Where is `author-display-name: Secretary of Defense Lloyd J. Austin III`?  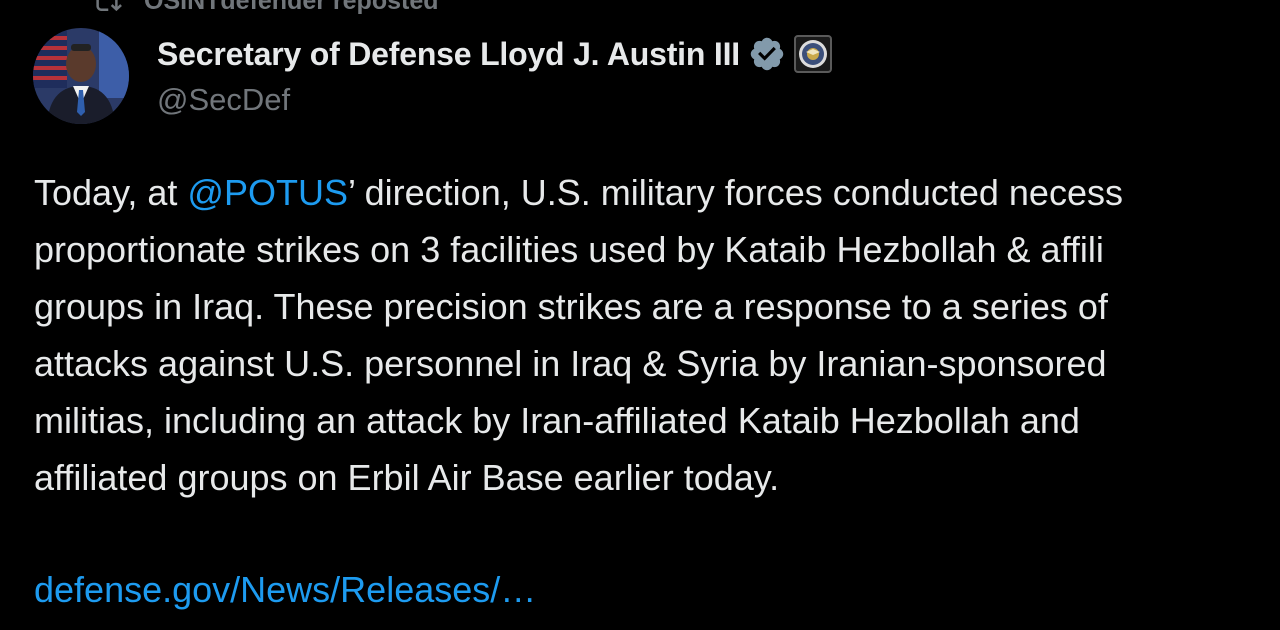 author-display-name: Secretary of Defense Lloyd J. Austin III is located at coordinates (448, 54).